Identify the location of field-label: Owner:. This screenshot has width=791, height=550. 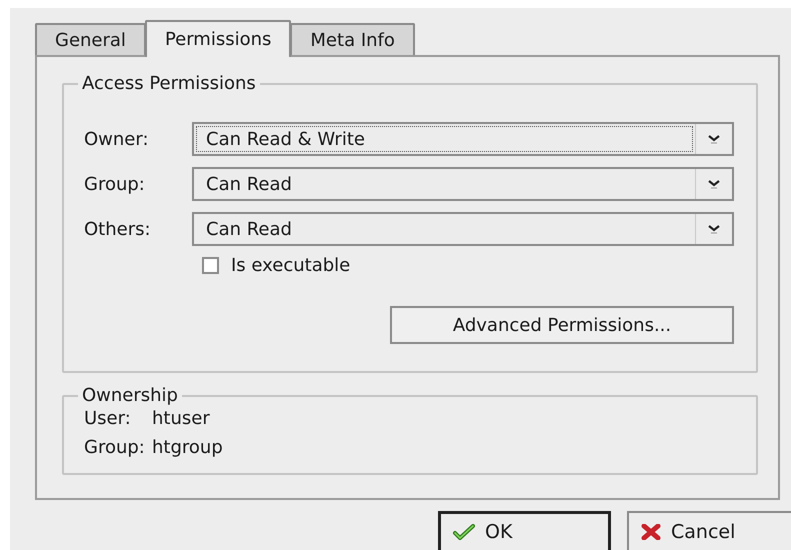
(117, 139).